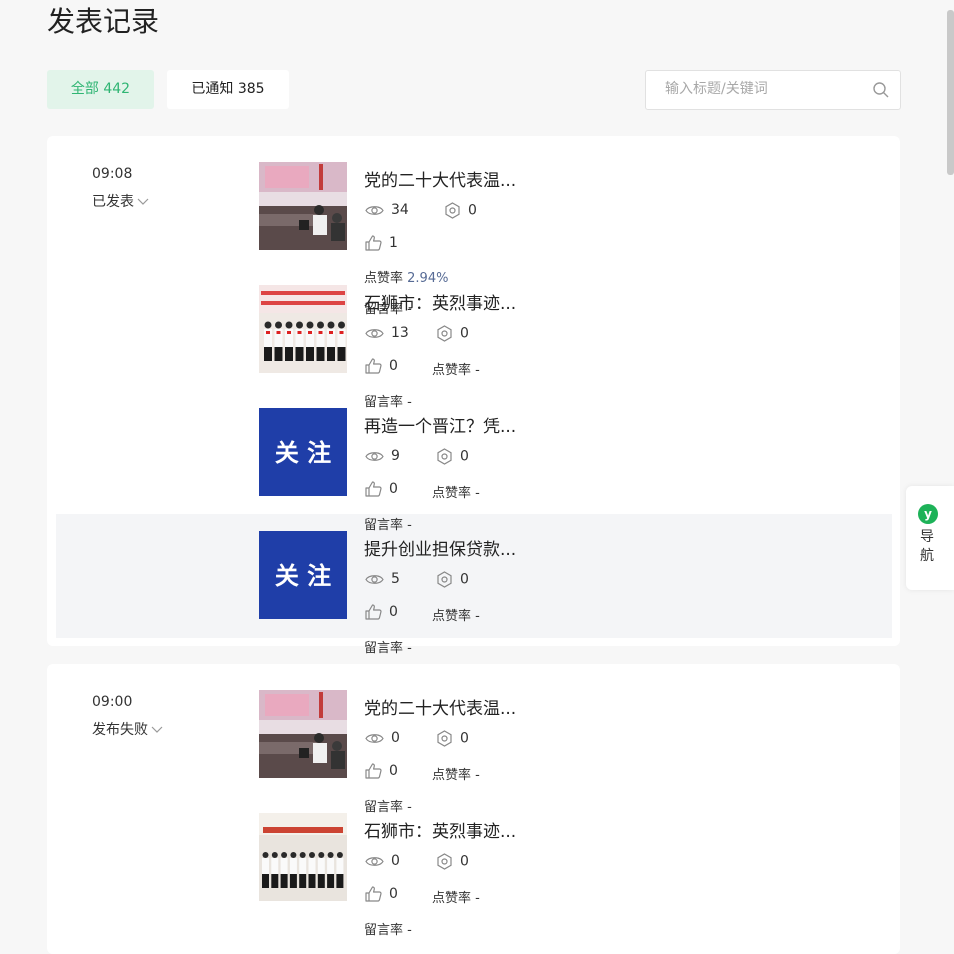  What do you see at coordinates (529, 875) in the screenshot?
I see `article-item: 石狮市：英烈事迹... 0 0 0 点赞率 - 留言率 -` at bounding box center [529, 875].